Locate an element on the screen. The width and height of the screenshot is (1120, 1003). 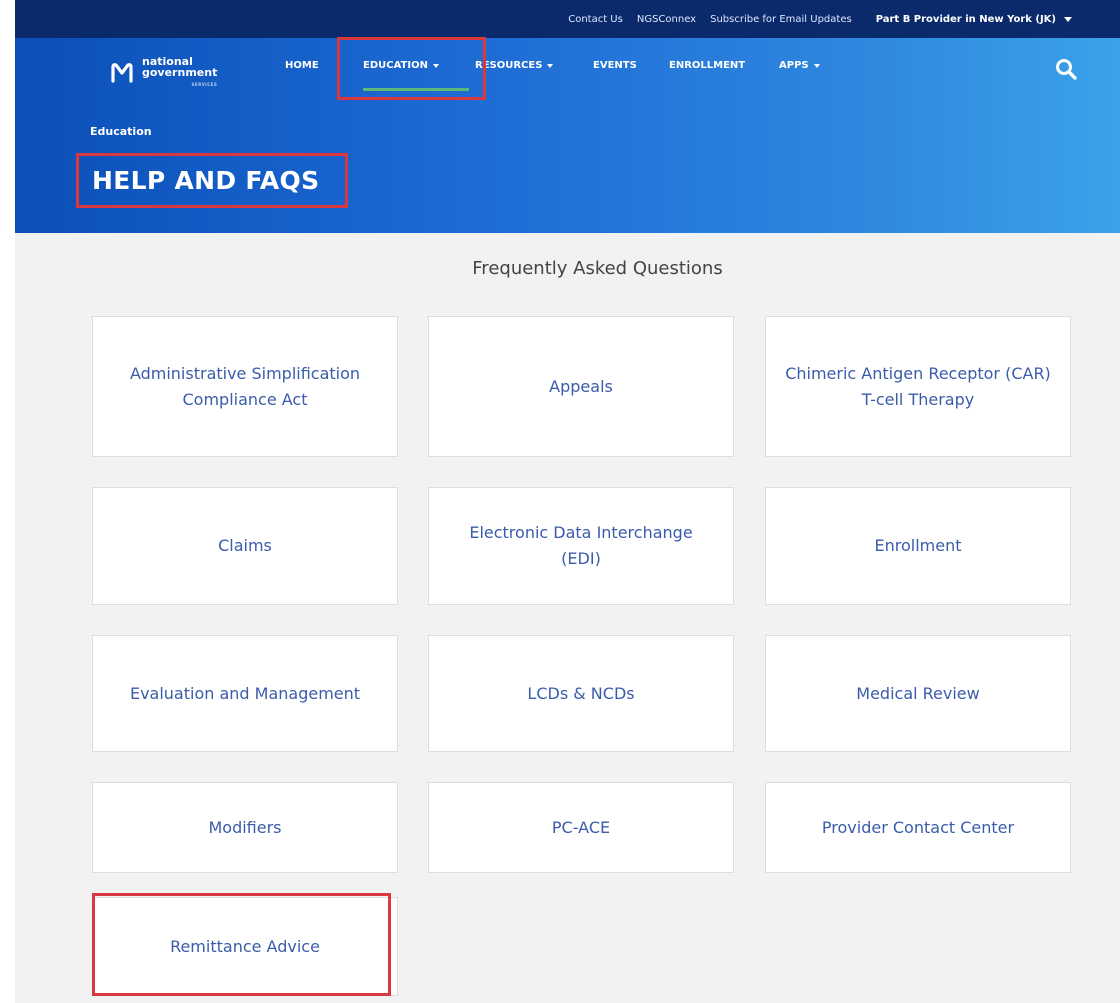
nav-education-label: EDUCATION is located at coordinates (395, 65).